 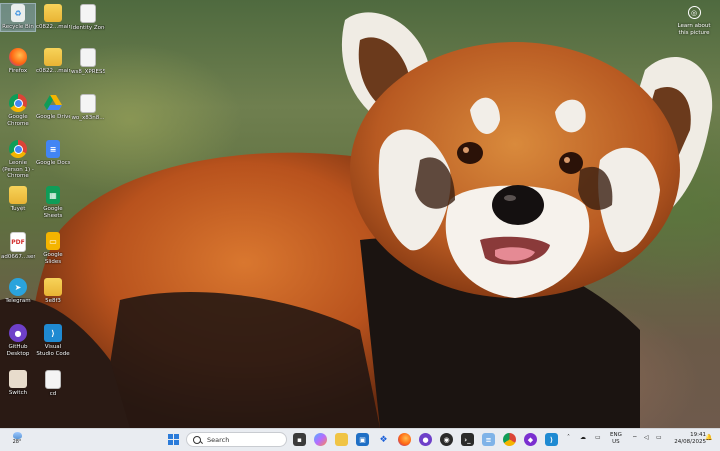 I want to click on microsoft-store-button: ▣, so click(x=362, y=439).